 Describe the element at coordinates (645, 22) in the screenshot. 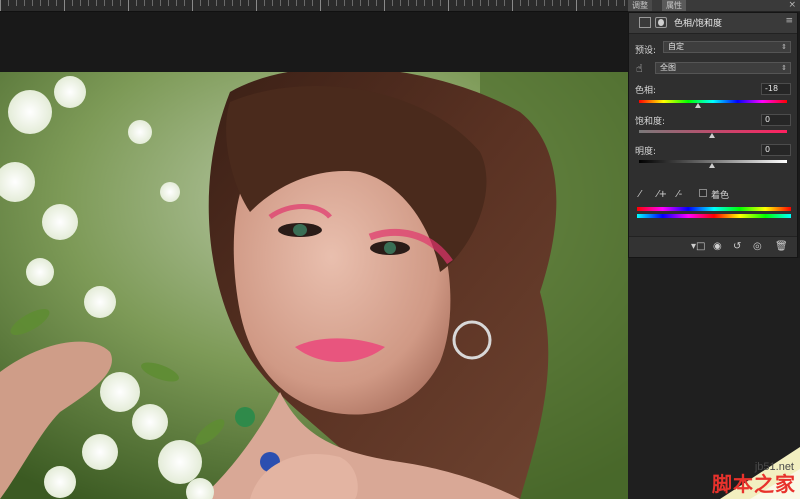

I see `adjustment-layer-icon` at that location.